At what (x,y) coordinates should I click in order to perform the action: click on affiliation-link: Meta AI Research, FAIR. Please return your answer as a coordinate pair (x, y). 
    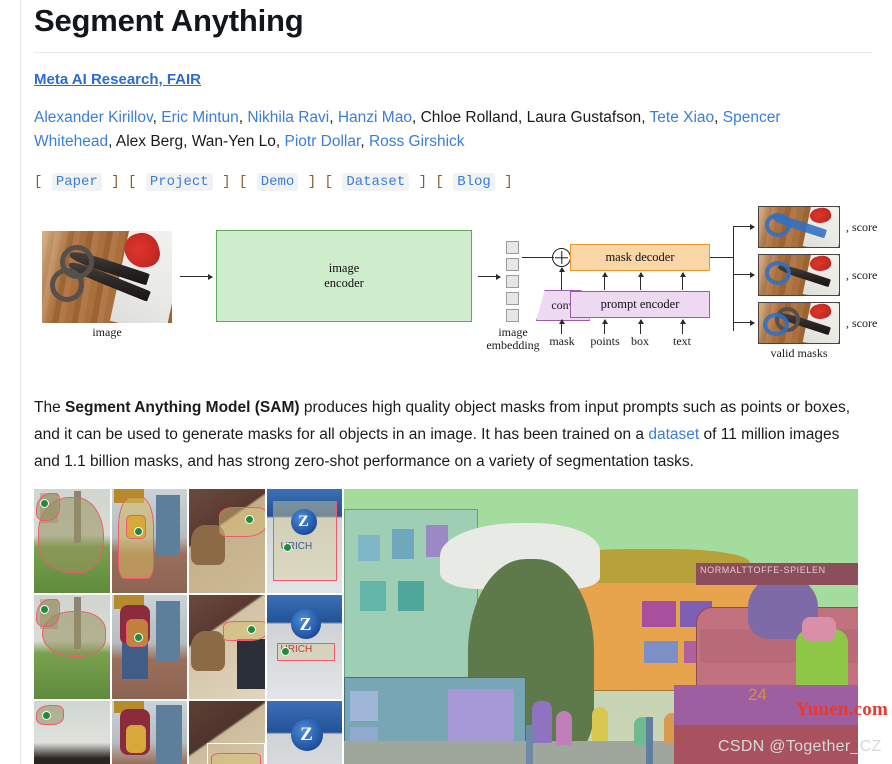
    Looking at the image, I should click on (117, 80).